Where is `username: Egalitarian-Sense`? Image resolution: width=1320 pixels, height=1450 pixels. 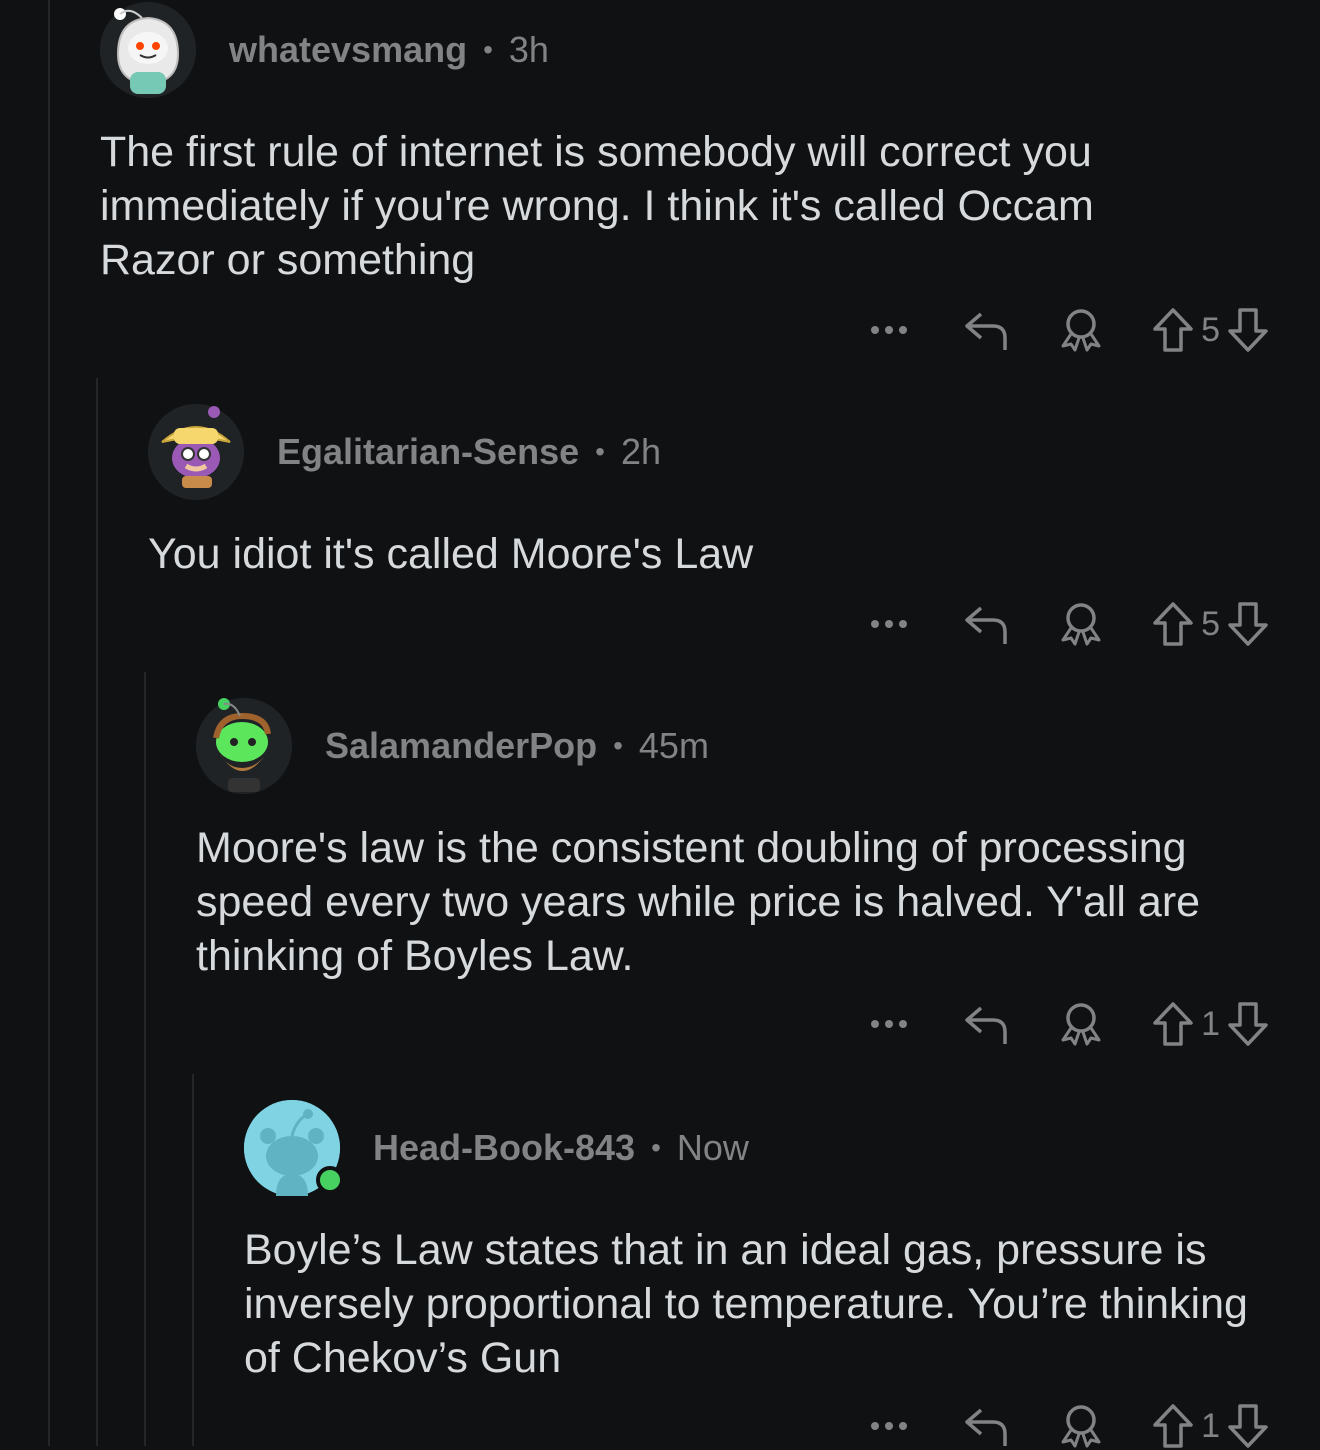 username: Egalitarian-Sense is located at coordinates (428, 452).